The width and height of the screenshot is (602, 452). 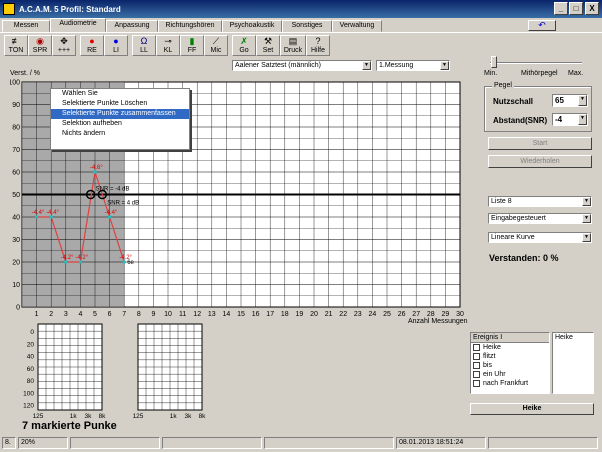 What do you see at coordinates (216, 45) in the screenshot?
I see `microphone-button: ⟋ Mic` at bounding box center [216, 45].